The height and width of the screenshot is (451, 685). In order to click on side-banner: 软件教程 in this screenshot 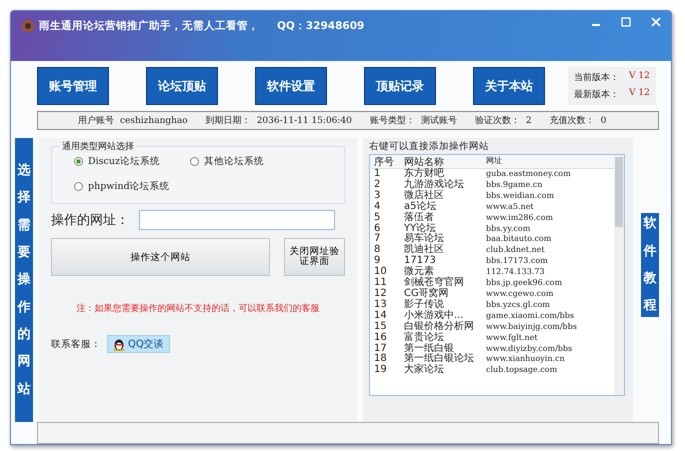, I will do `click(650, 265)`.